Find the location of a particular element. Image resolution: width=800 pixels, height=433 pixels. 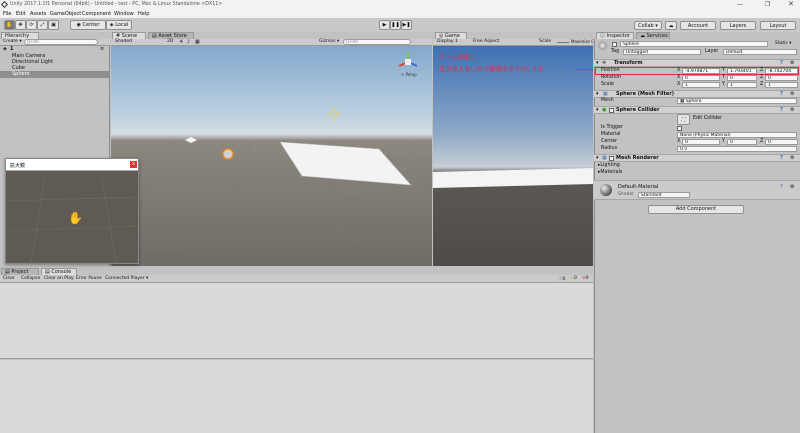

hierarchy-item-sphere-selected: Sphere is located at coordinates (55, 74).